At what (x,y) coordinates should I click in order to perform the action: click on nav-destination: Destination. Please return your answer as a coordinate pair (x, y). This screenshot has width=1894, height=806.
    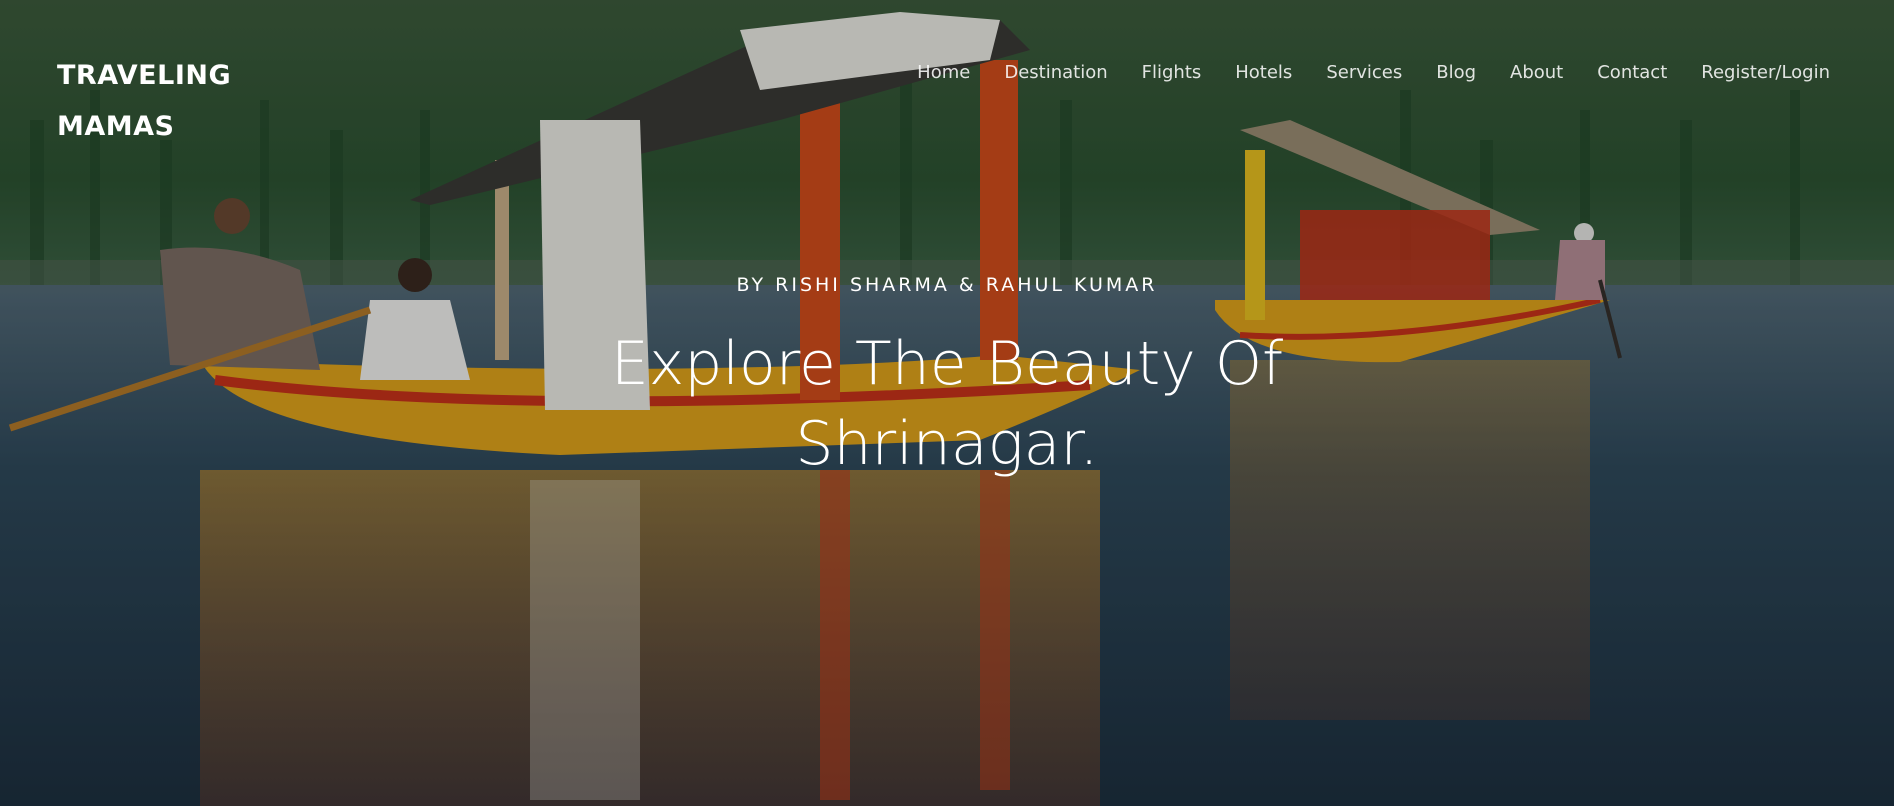
    Looking at the image, I should click on (1055, 72).